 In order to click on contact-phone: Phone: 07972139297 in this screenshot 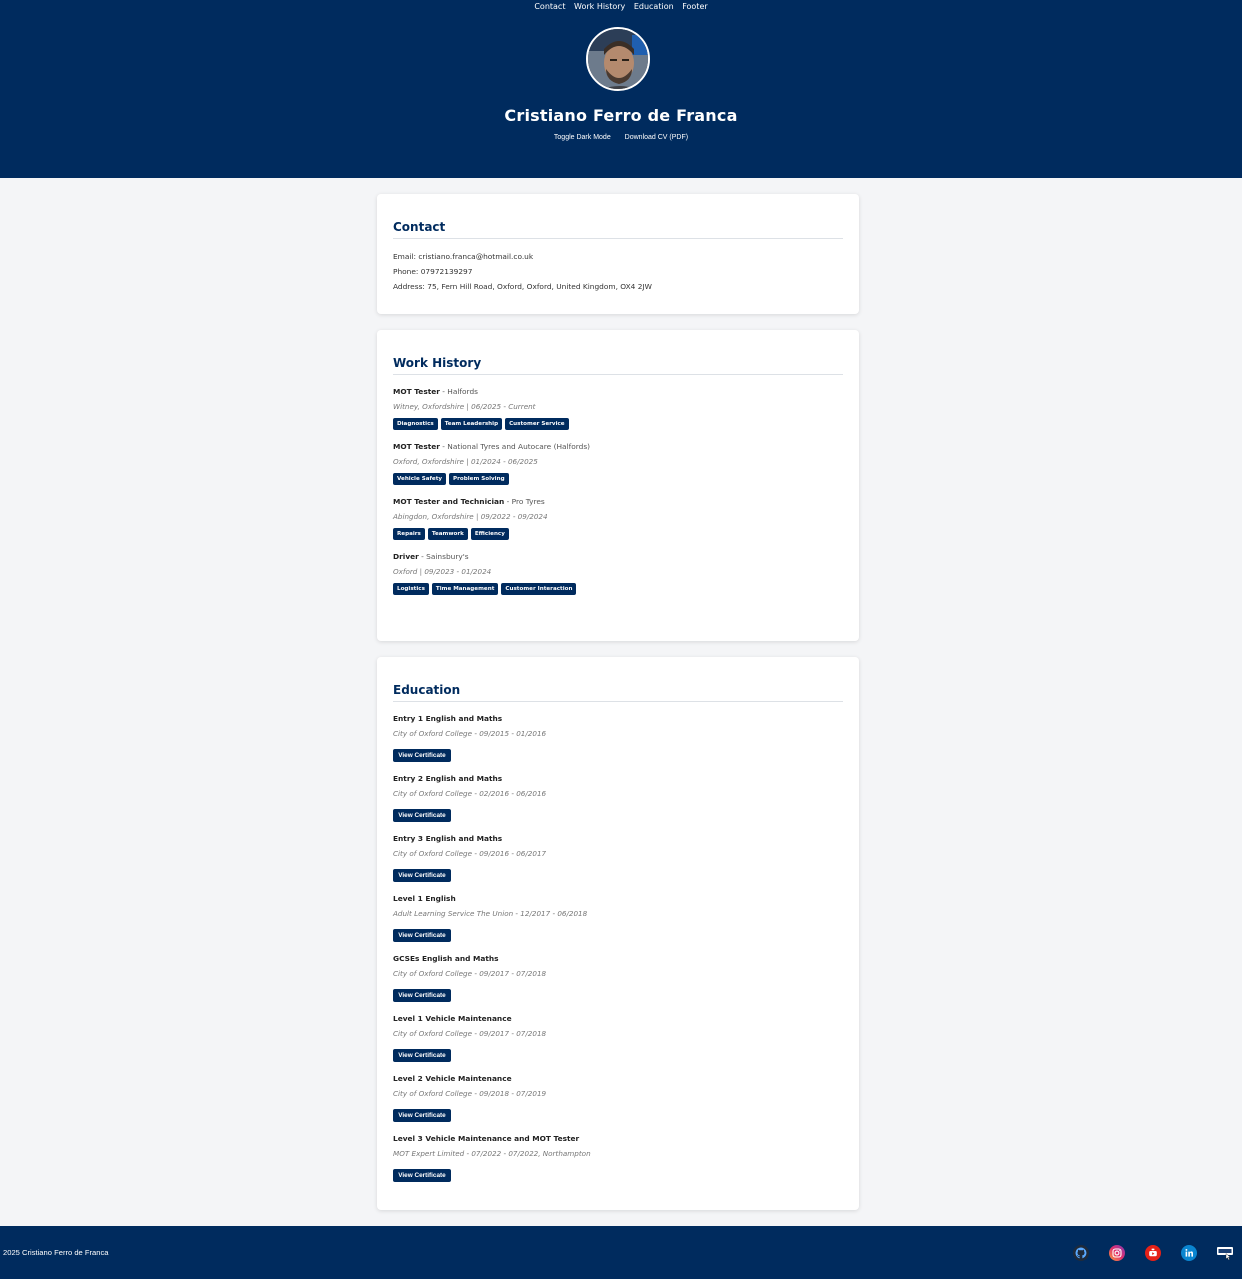, I will do `click(433, 271)`.